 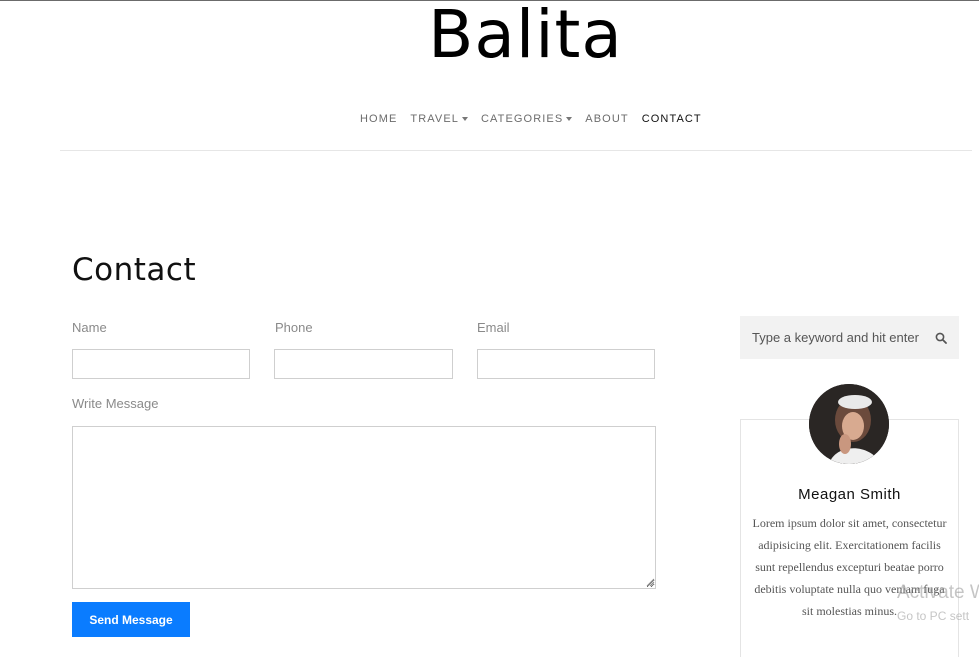 What do you see at coordinates (363, 364) in the screenshot?
I see `phone-field` at bounding box center [363, 364].